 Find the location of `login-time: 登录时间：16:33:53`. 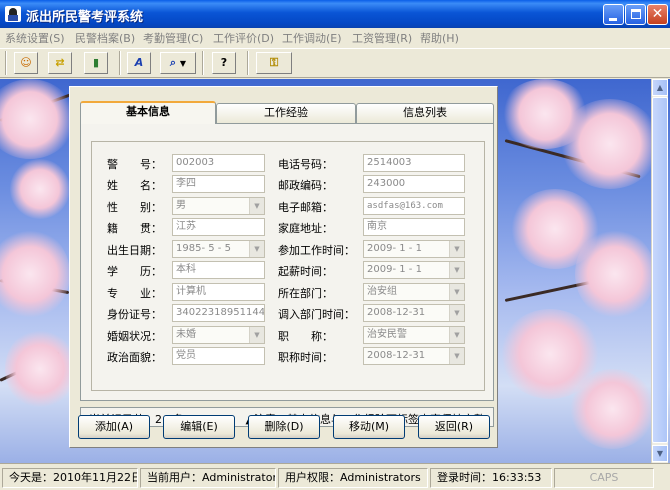

login-time: 登录时间：16:33:53 is located at coordinates (491, 478).